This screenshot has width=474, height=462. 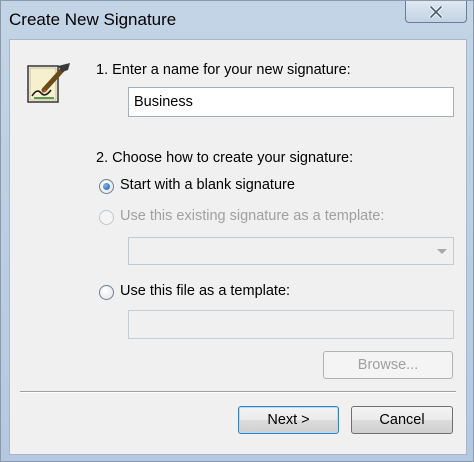 I want to click on window-title: Create New Signature, so click(x=93, y=19).